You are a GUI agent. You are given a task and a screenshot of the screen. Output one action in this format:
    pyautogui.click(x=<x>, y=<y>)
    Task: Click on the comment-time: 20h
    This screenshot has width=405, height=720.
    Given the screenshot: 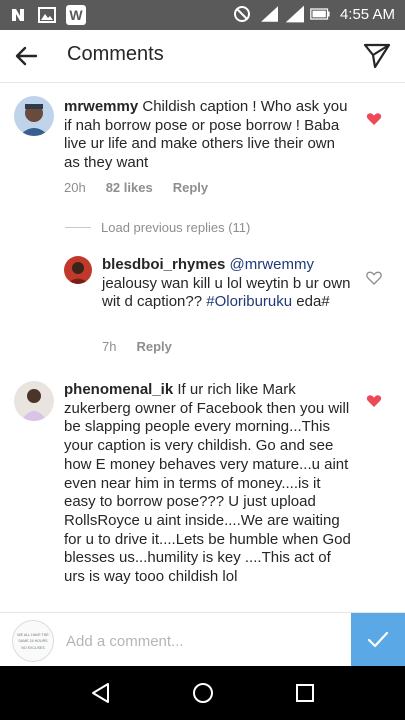 What is the action you would take?
    pyautogui.click(x=75, y=187)
    